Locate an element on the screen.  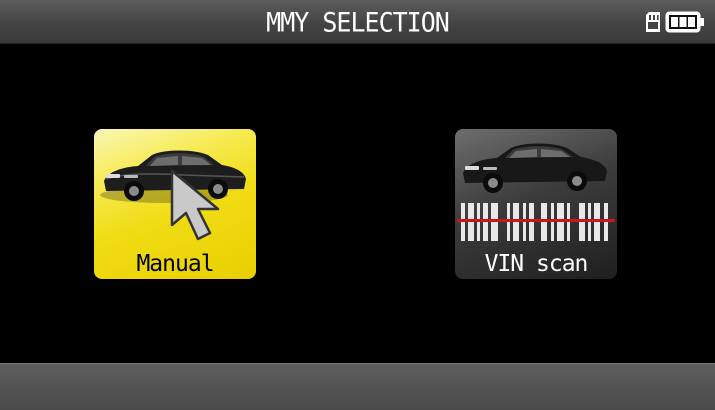
status-icons is located at coordinates (675, 22).